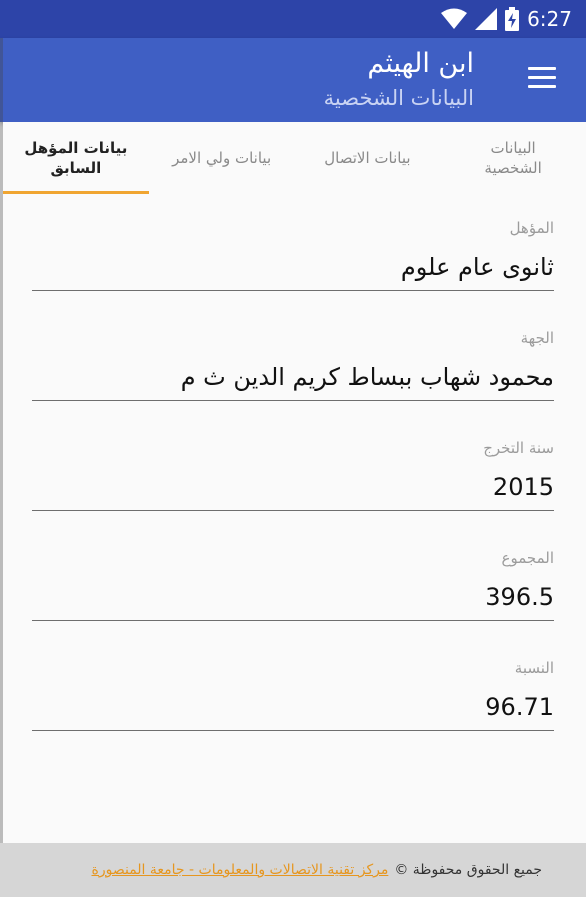 This screenshot has width=586, height=897. I want to click on tab-label: بيانات المؤهل السابق, so click(76, 158).